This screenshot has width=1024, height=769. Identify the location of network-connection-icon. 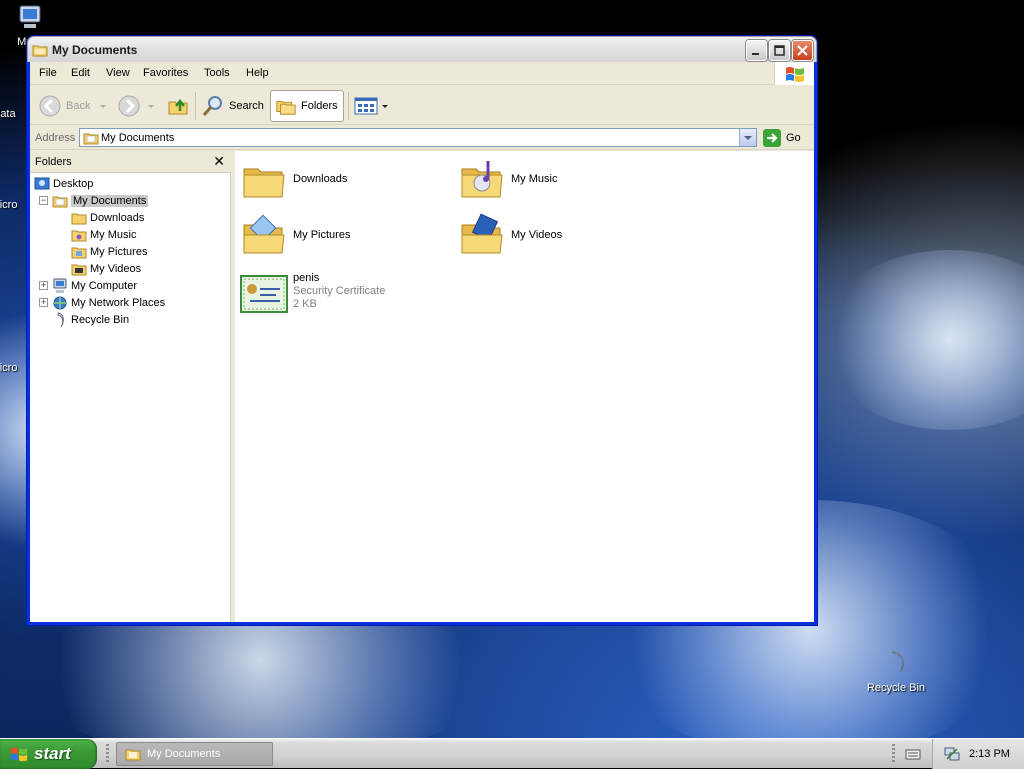
(952, 754).